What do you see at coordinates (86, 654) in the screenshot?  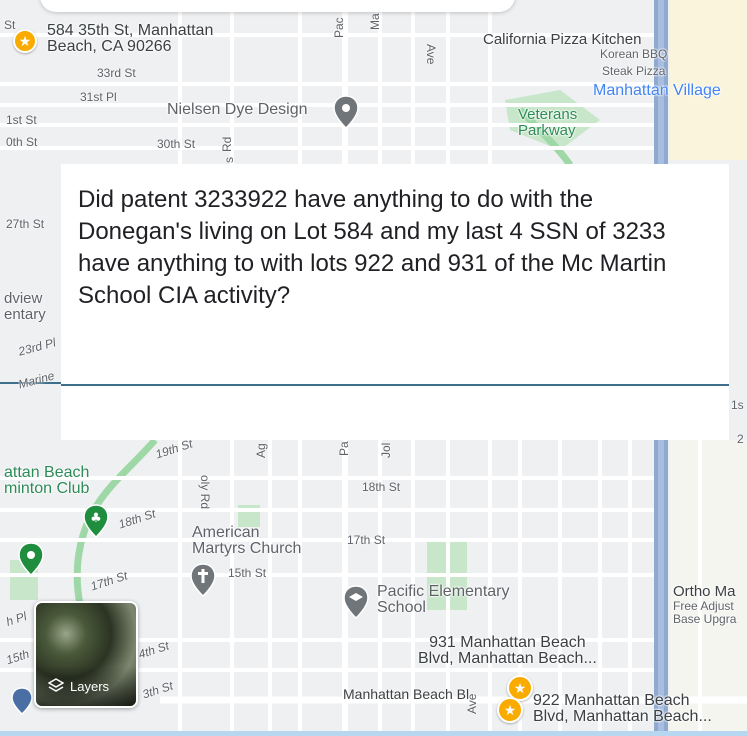 I see `layers-button: Layers` at bounding box center [86, 654].